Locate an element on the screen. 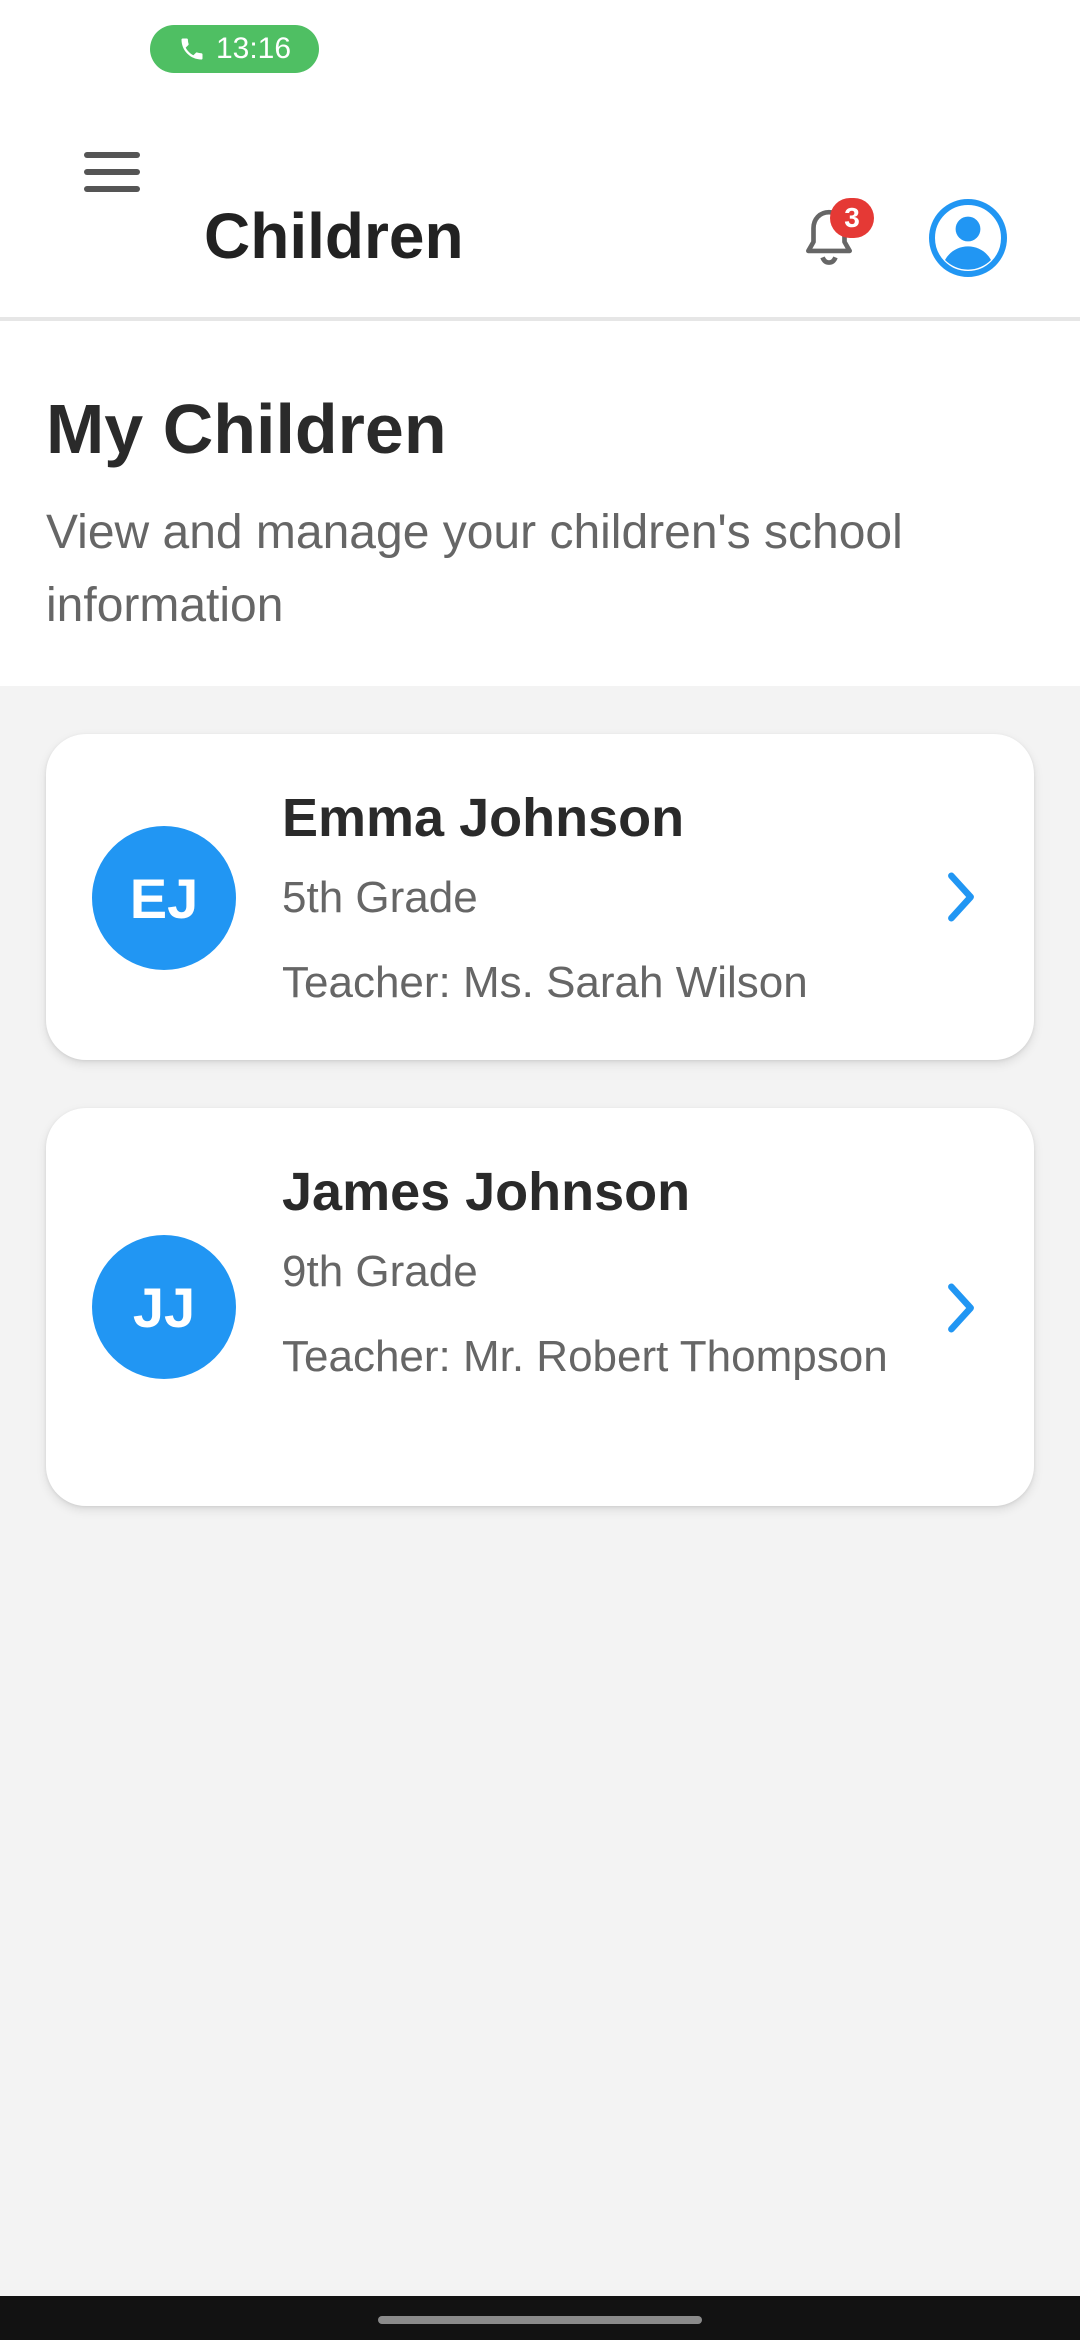  child-teacher: Teacher: Ms. Sarah Wilson is located at coordinates (545, 982).